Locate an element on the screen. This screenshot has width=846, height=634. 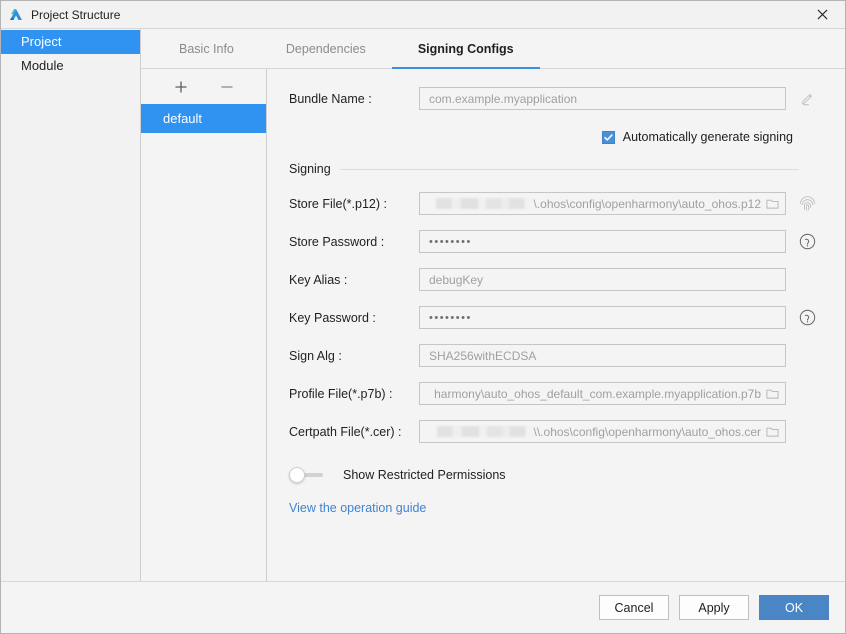
tab-signing-configs: Signing Configs is located at coordinates (465, 49).